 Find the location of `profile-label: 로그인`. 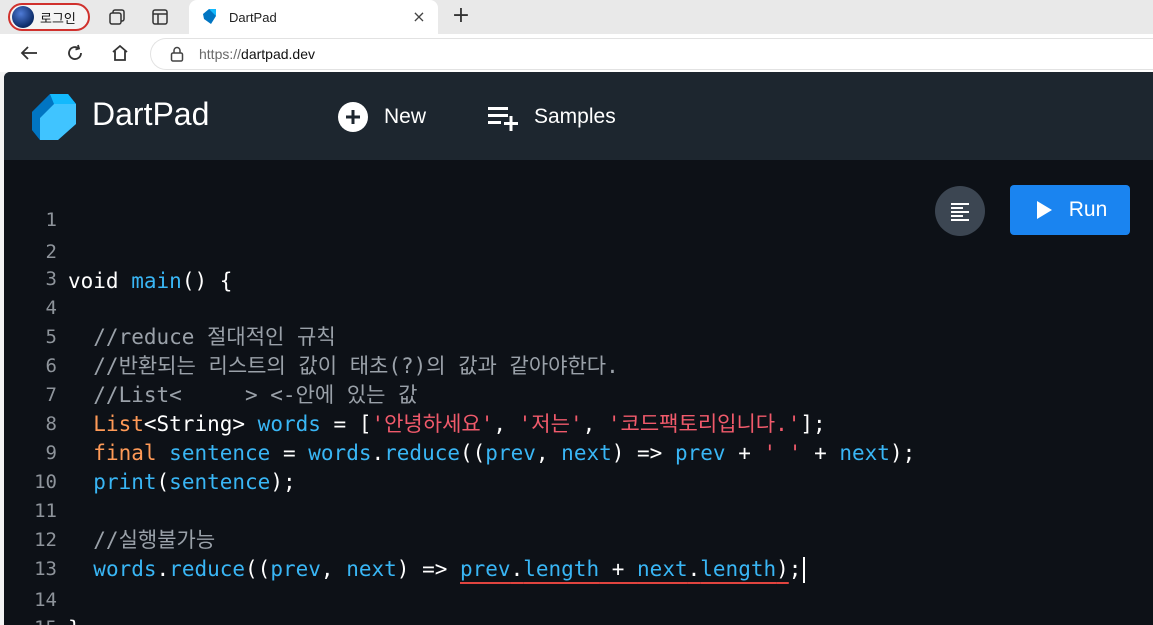

profile-label: 로그인 is located at coordinates (58, 19).